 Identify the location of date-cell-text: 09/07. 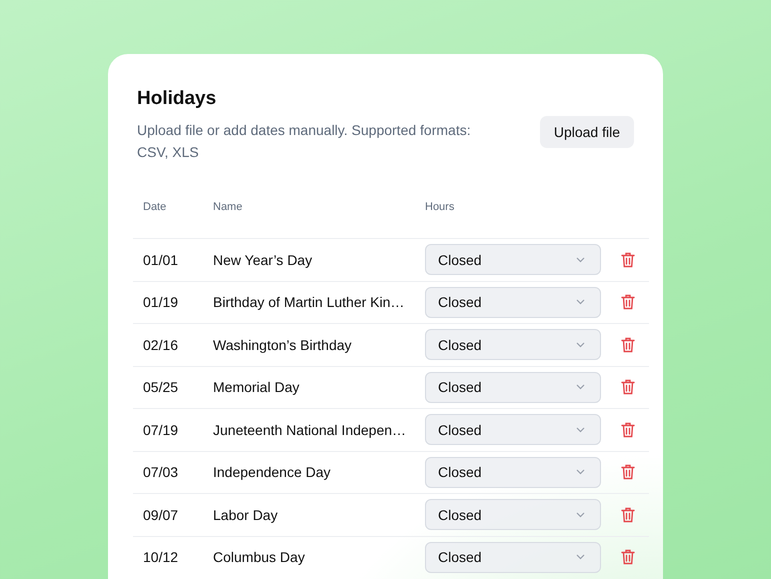
(161, 514).